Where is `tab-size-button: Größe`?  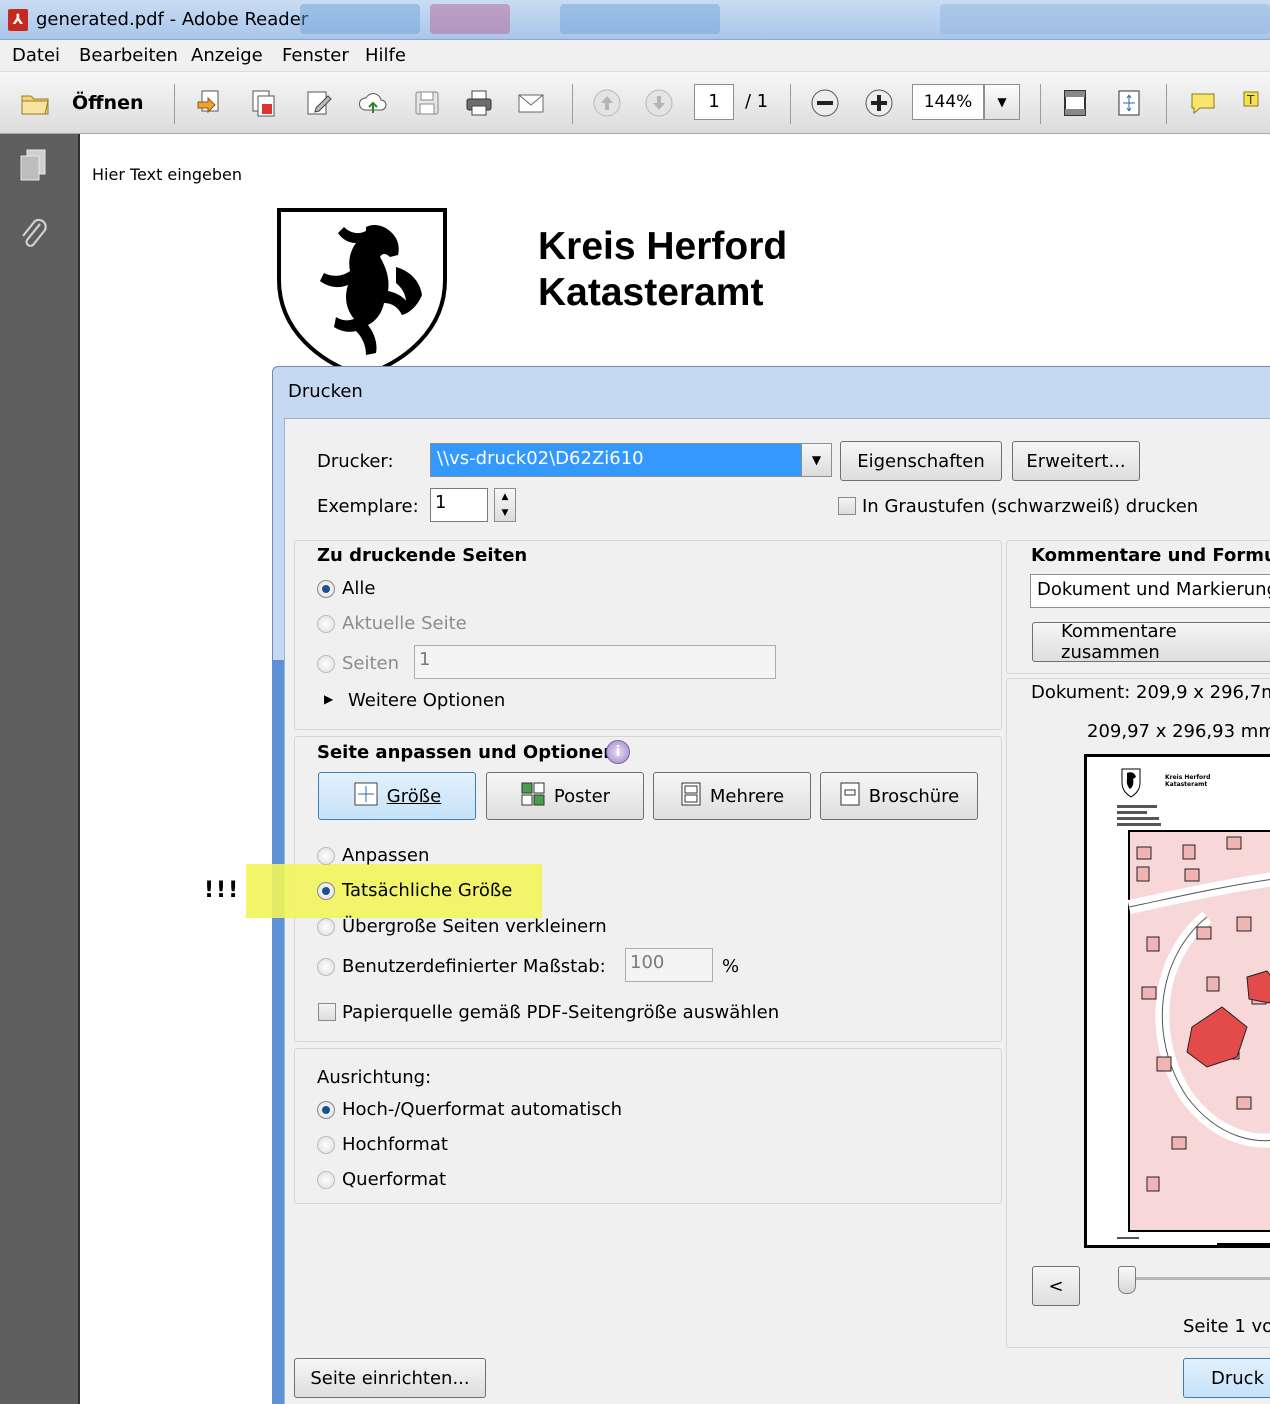
tab-size-button: Größe is located at coordinates (397, 796).